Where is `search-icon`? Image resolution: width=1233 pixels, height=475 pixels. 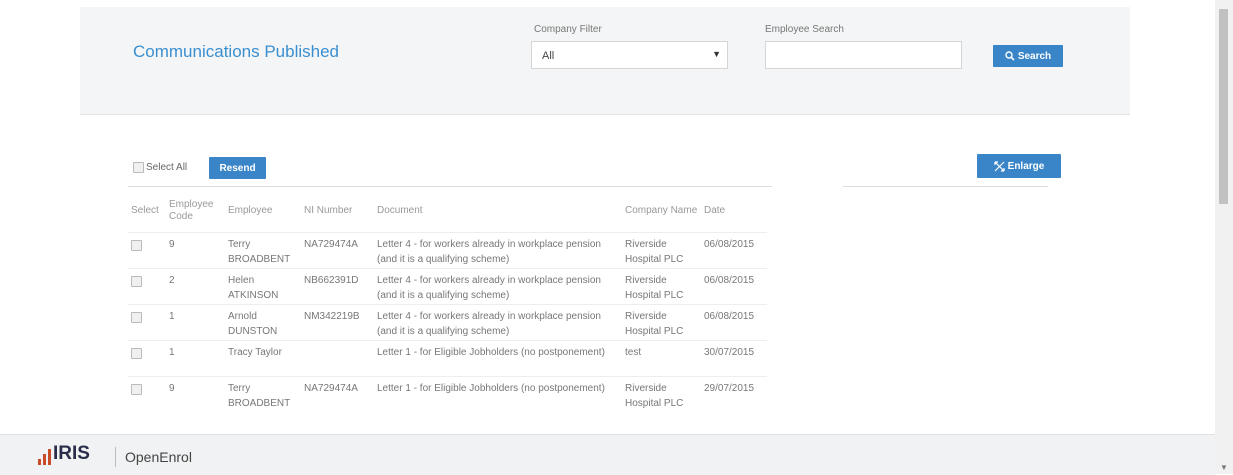 search-icon is located at coordinates (1010, 56).